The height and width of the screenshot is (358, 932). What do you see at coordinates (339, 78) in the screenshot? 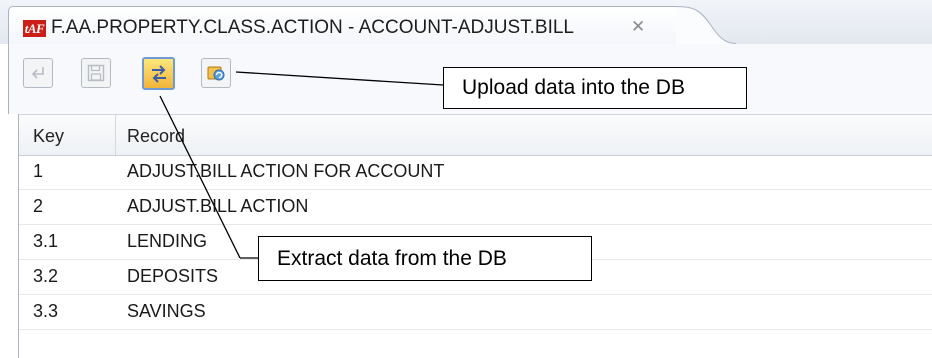
I see `upload-connector-line` at bounding box center [339, 78].